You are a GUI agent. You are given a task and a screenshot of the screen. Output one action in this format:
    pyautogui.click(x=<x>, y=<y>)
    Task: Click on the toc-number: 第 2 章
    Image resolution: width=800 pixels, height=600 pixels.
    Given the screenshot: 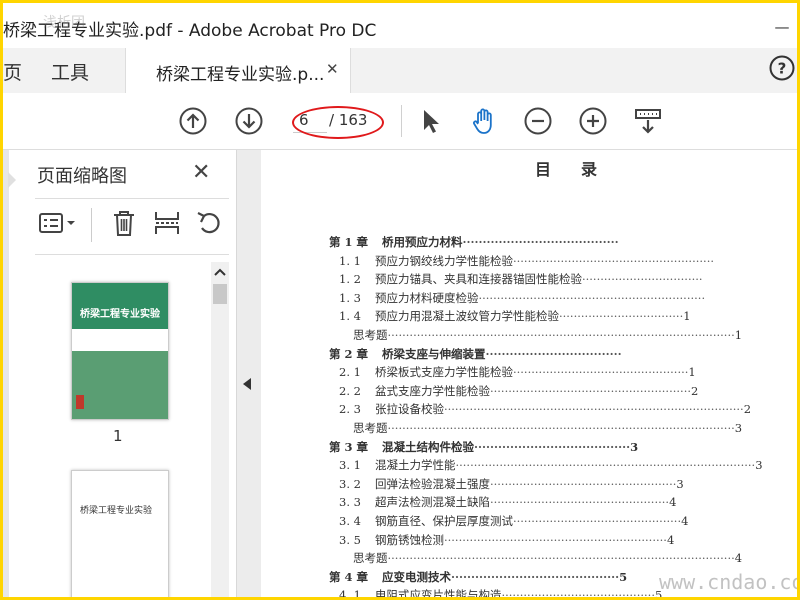 What is the action you would take?
    pyautogui.click(x=349, y=353)
    